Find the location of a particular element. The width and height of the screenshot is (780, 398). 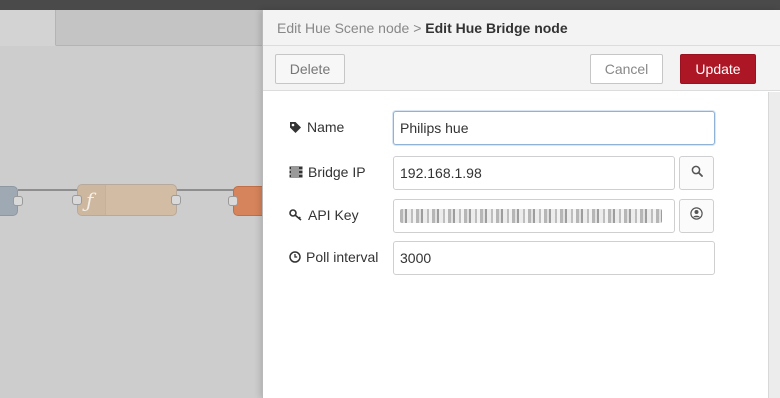

bridge-ip-label-group: Bridge IP is located at coordinates (327, 172).